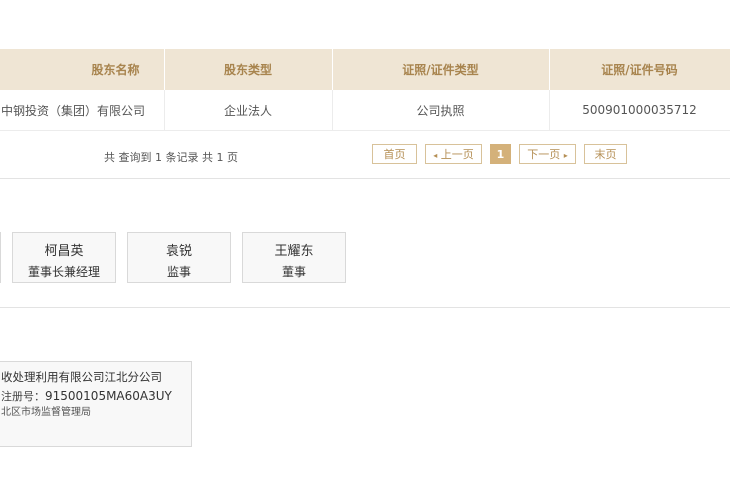  Describe the element at coordinates (441, 69) in the screenshot. I see `column-header-license-type: 证照/证件类型` at that location.